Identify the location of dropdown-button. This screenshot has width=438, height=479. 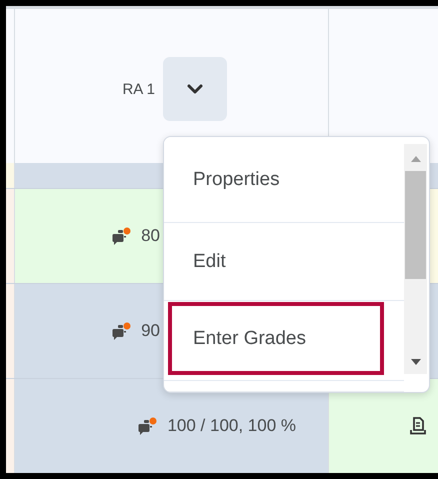
(195, 89).